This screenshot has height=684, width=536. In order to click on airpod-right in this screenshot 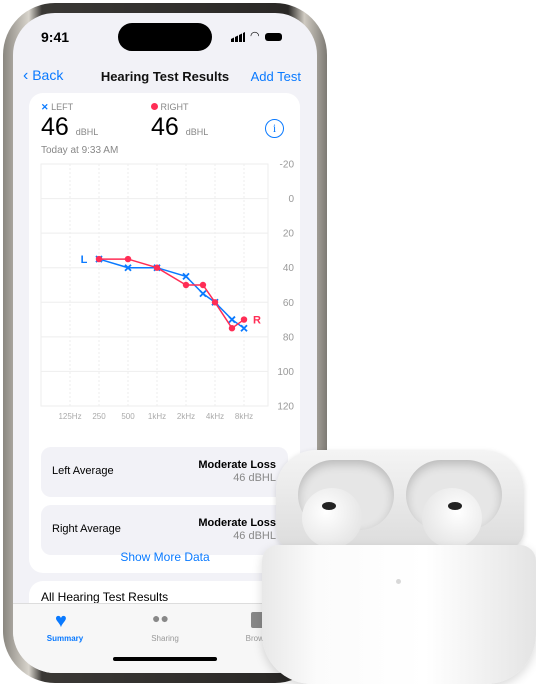, I will do `click(452, 518)`.